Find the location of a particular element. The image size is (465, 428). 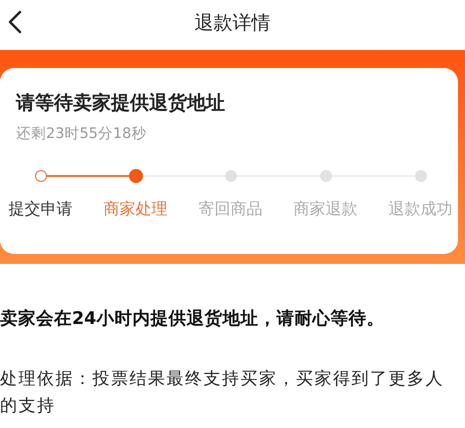

status-title: 请等待卖家提供退货地址 is located at coordinates (120, 103).